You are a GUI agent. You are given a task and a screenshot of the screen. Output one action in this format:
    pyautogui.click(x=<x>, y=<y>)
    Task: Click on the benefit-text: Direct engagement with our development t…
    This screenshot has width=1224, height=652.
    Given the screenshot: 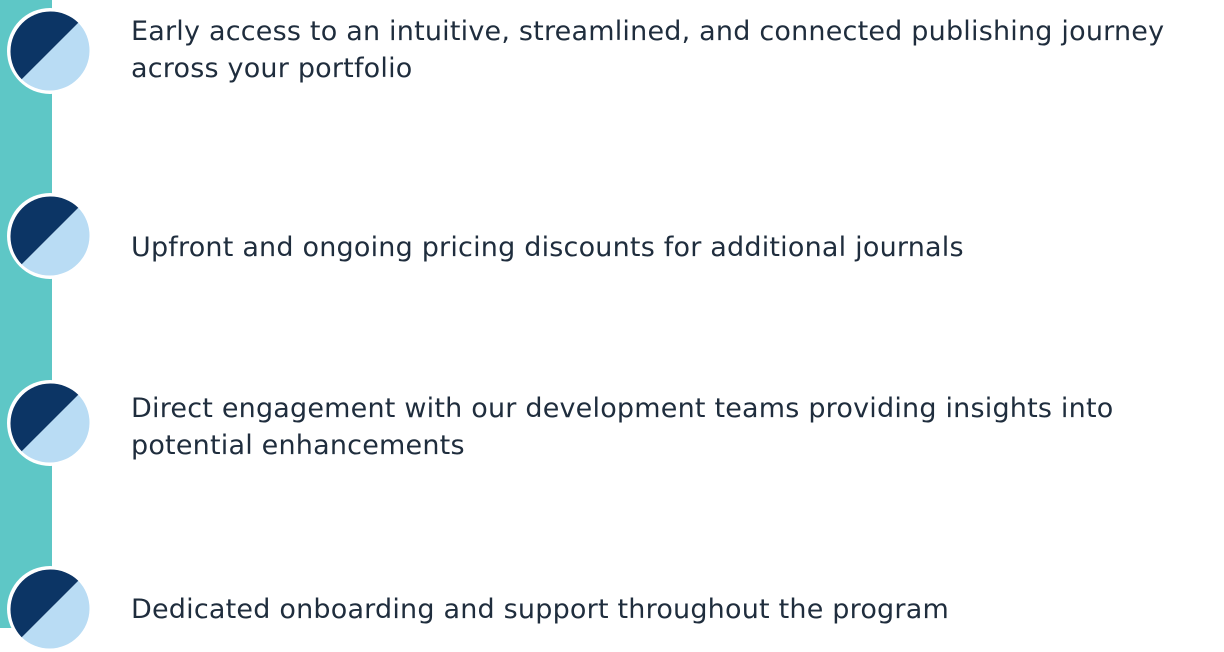 What is the action you would take?
    pyautogui.click(x=622, y=427)
    